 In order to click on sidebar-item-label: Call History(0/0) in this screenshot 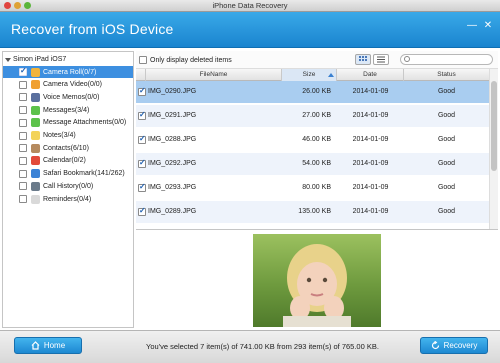, I will do `click(68, 186)`.